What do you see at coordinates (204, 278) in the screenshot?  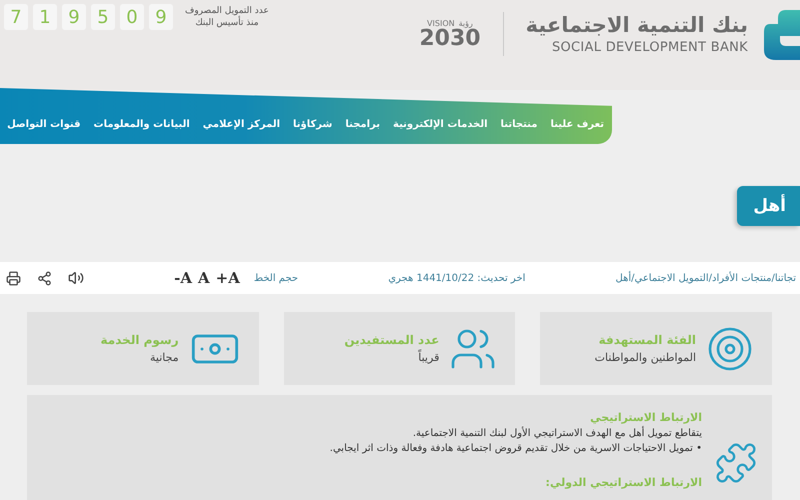 I see `font-size-button: A` at bounding box center [204, 278].